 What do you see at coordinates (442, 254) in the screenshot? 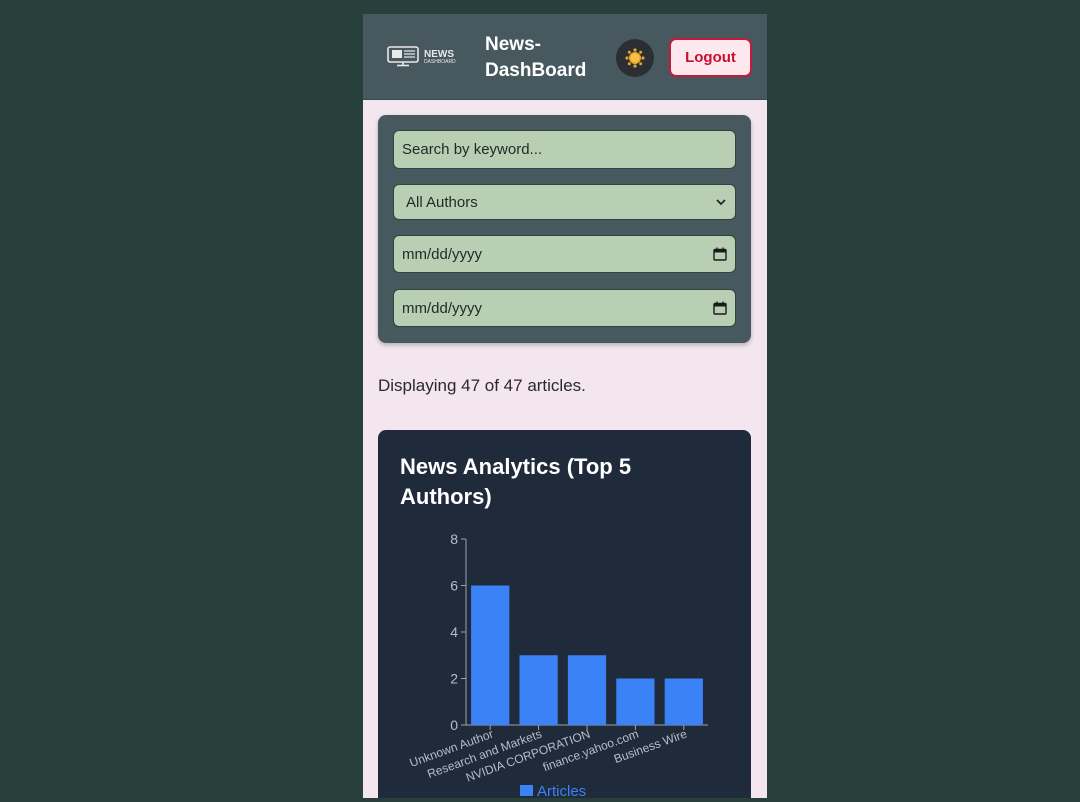
I see `date-from-placeholder: mm/dd/yyyy` at bounding box center [442, 254].